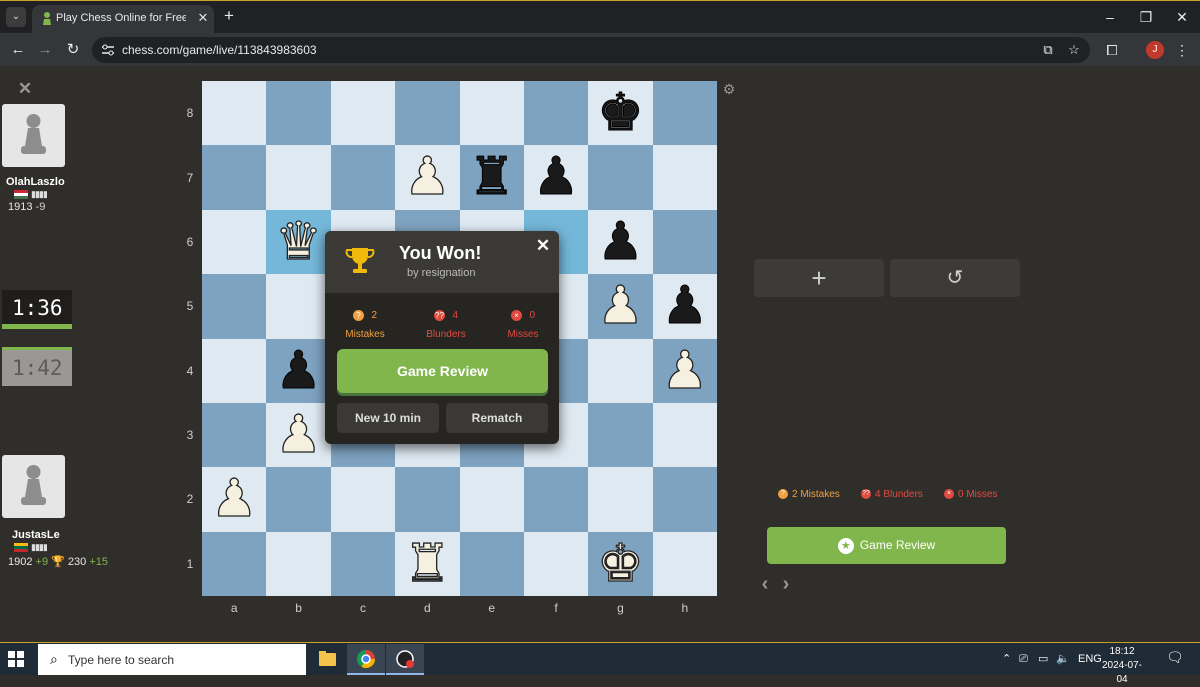  Describe the element at coordinates (363, 563) in the screenshot. I see `square-c1` at that location.